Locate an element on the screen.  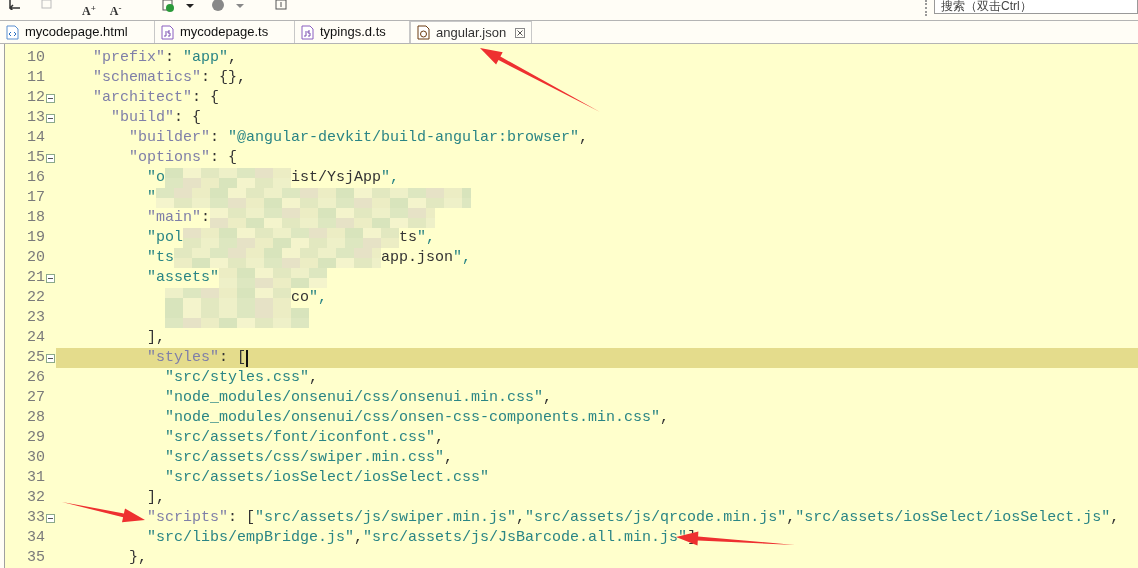
editor-tab: angular.json is located at coordinates (471, 32).